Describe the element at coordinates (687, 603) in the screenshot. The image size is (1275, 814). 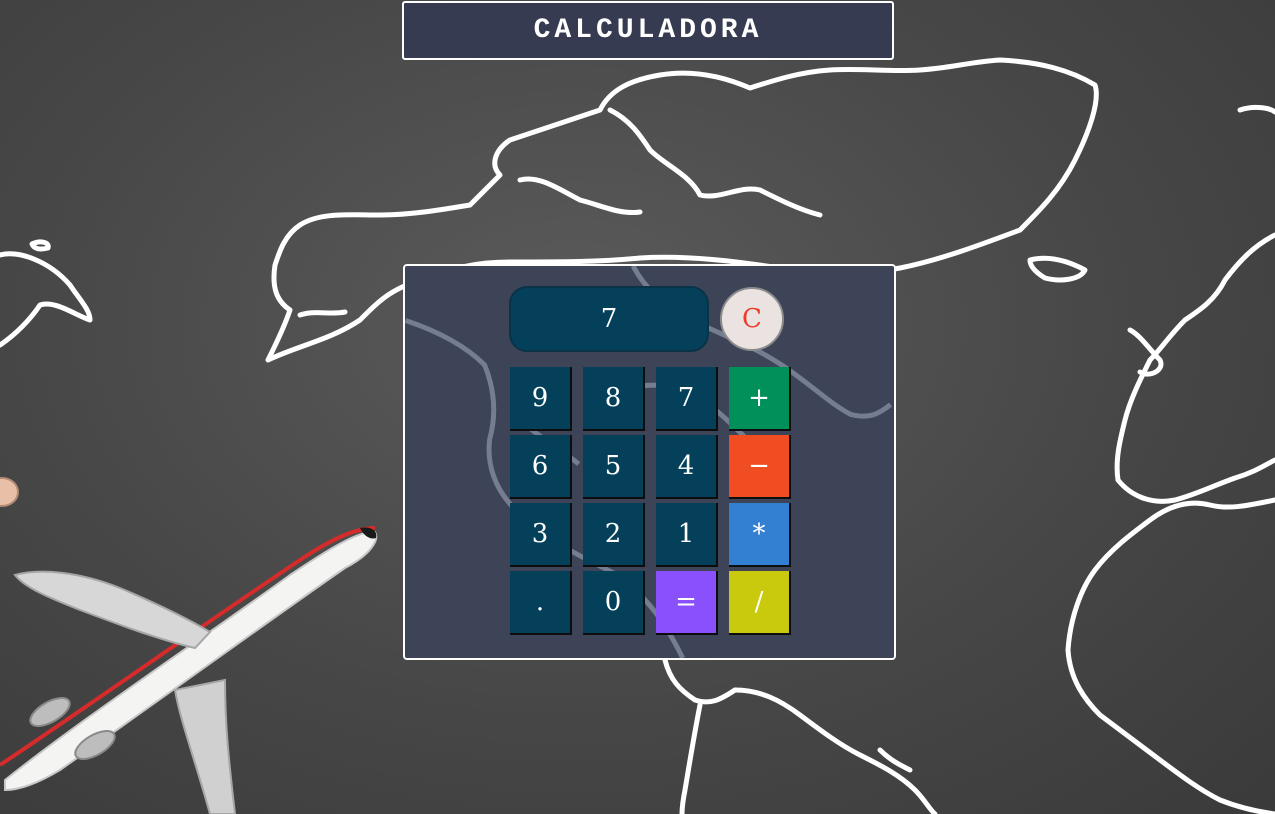
I see `equals-button: =` at that location.